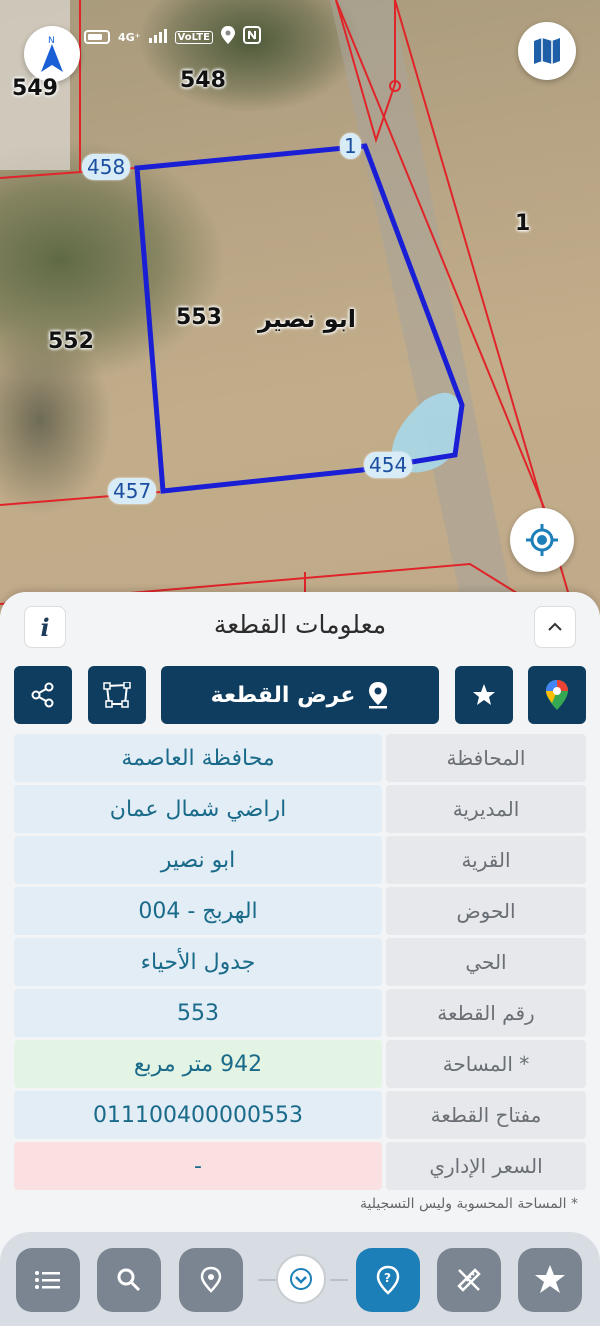 The width and height of the screenshot is (600, 1326). Describe the element at coordinates (198, 809) in the screenshot. I see `directorate-value: اراضي شمال عمان` at that location.